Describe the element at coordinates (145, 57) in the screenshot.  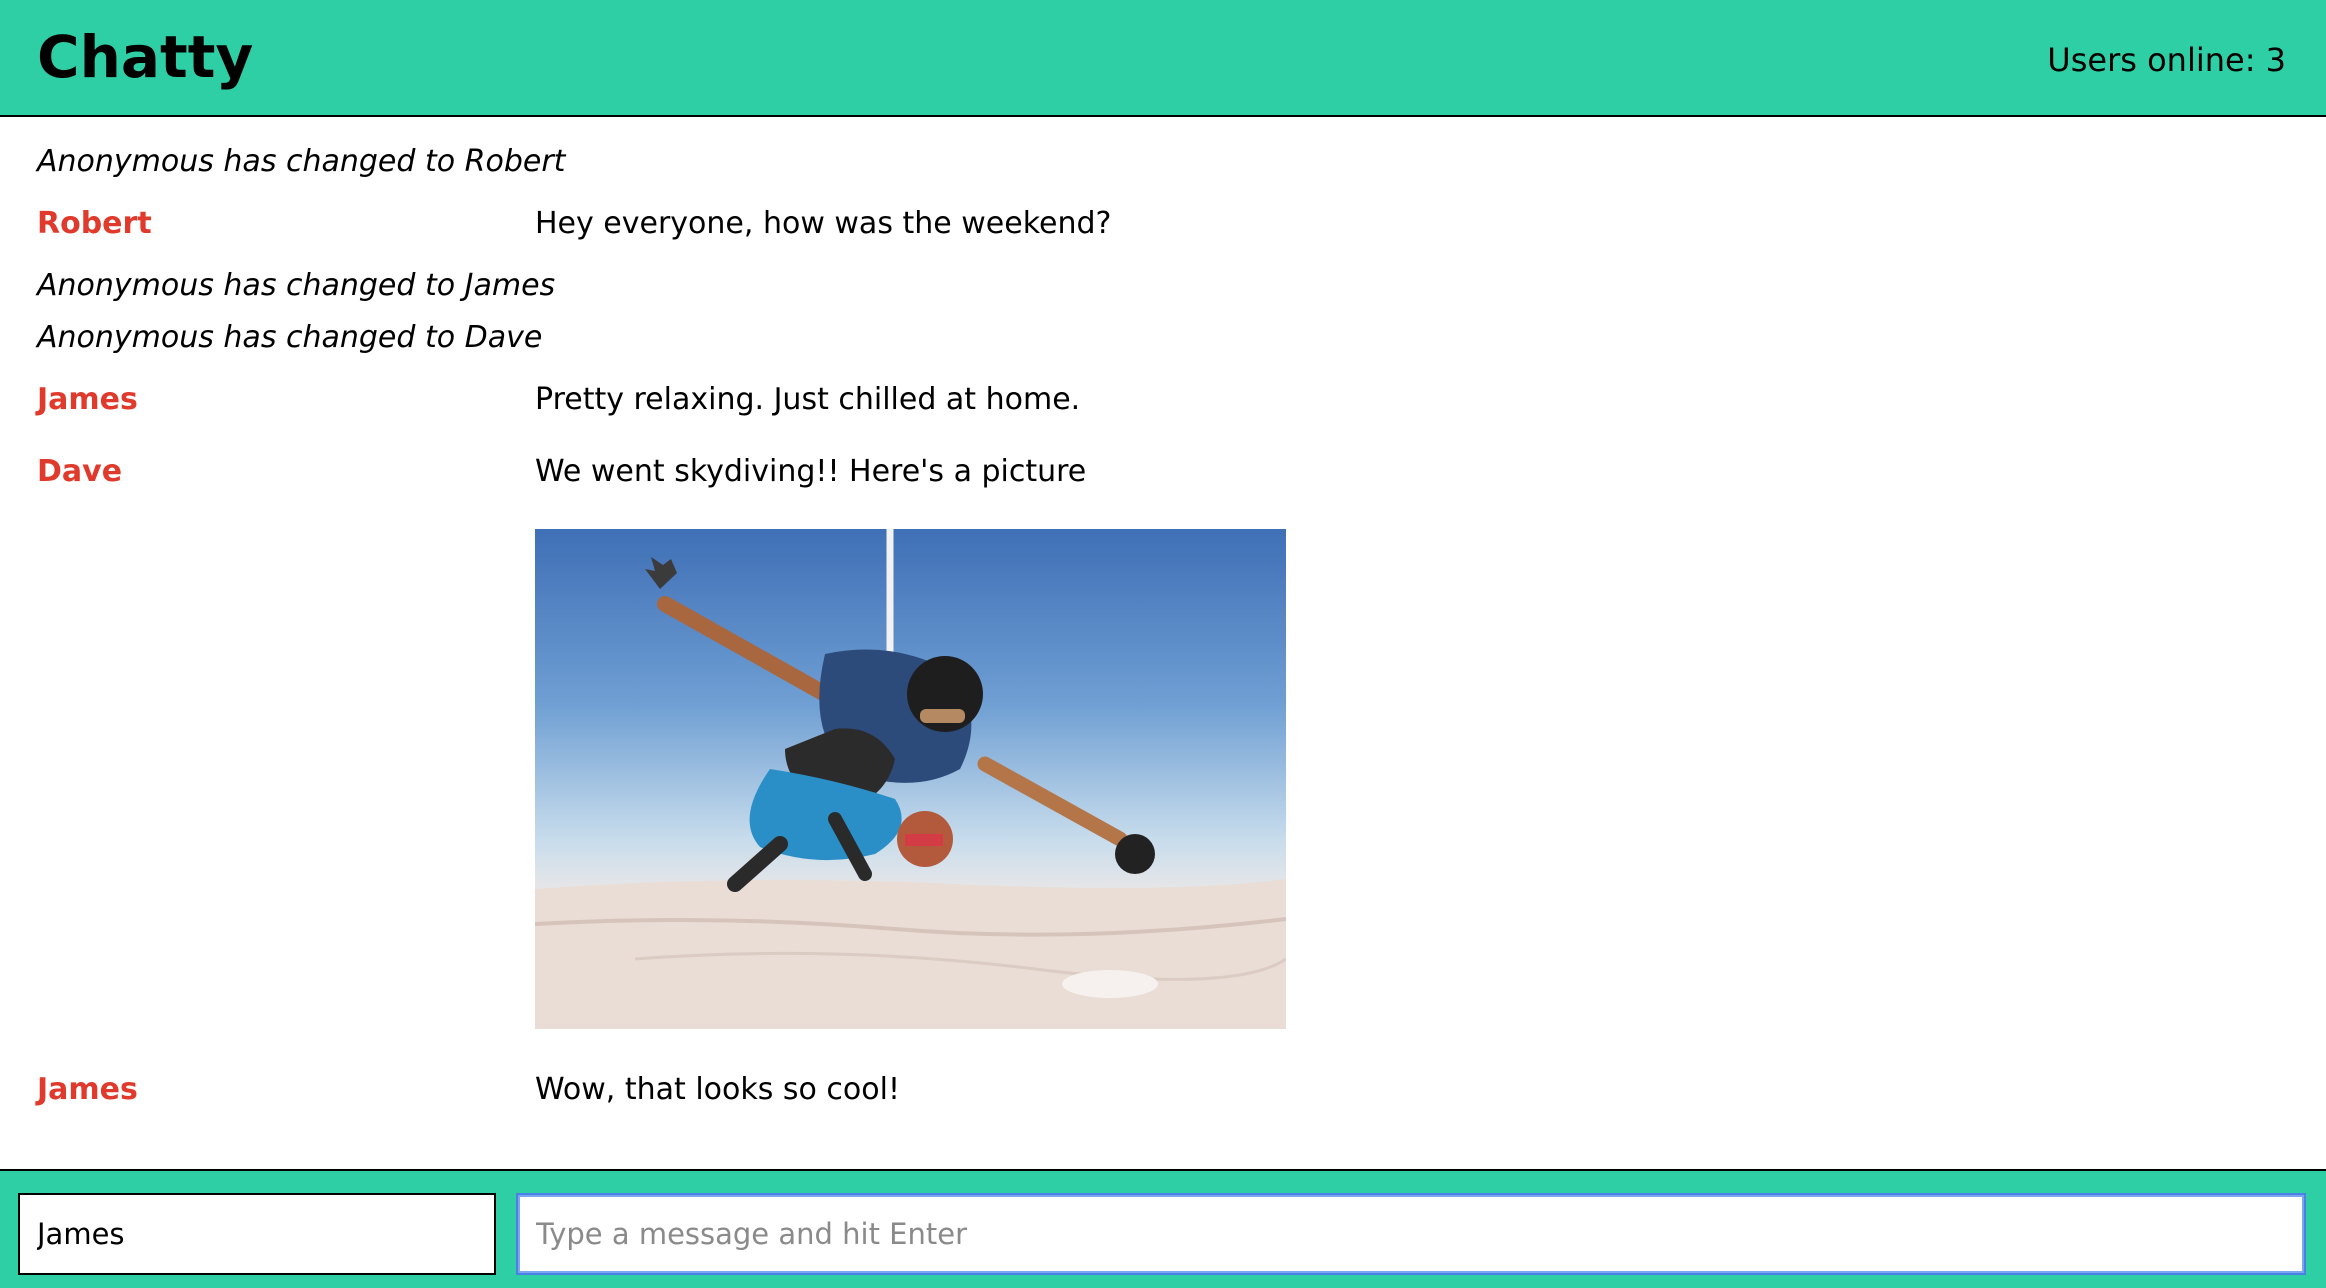
I see `app-title: Chatty` at that location.